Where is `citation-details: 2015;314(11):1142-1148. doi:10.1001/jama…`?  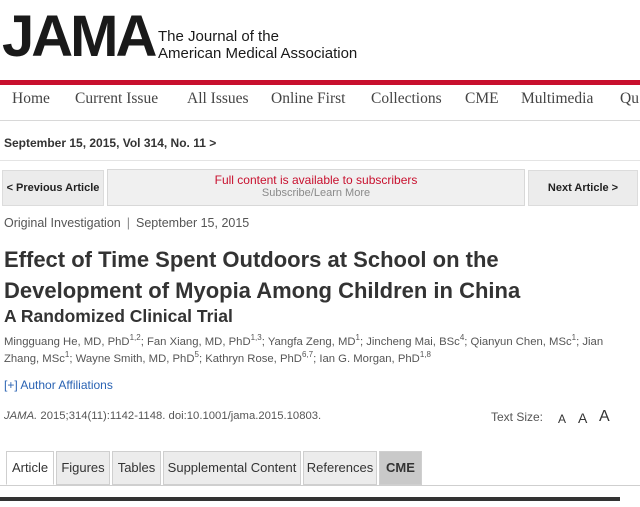
citation-details: 2015;314(11):1142-1148. doi:10.1001/jama… is located at coordinates (179, 416).